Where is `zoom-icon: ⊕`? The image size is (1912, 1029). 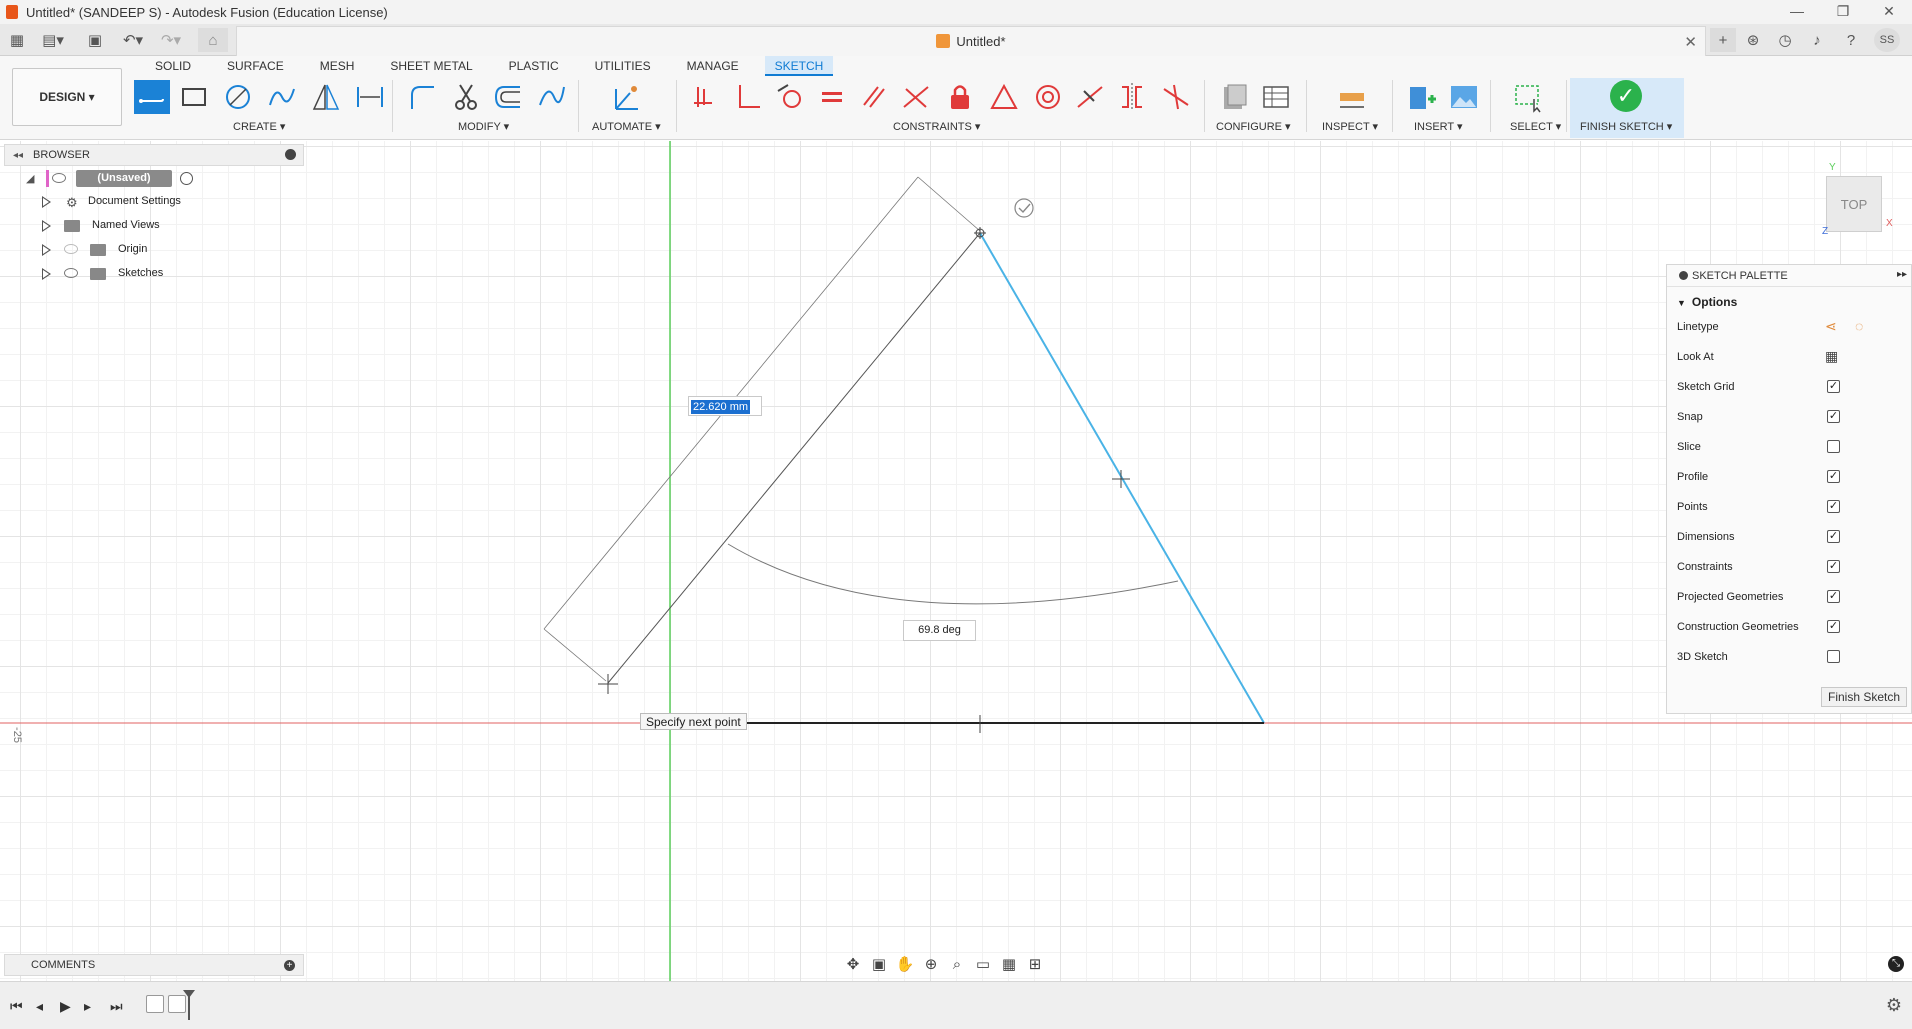
zoom-icon: ⊕ is located at coordinates (931, 964).